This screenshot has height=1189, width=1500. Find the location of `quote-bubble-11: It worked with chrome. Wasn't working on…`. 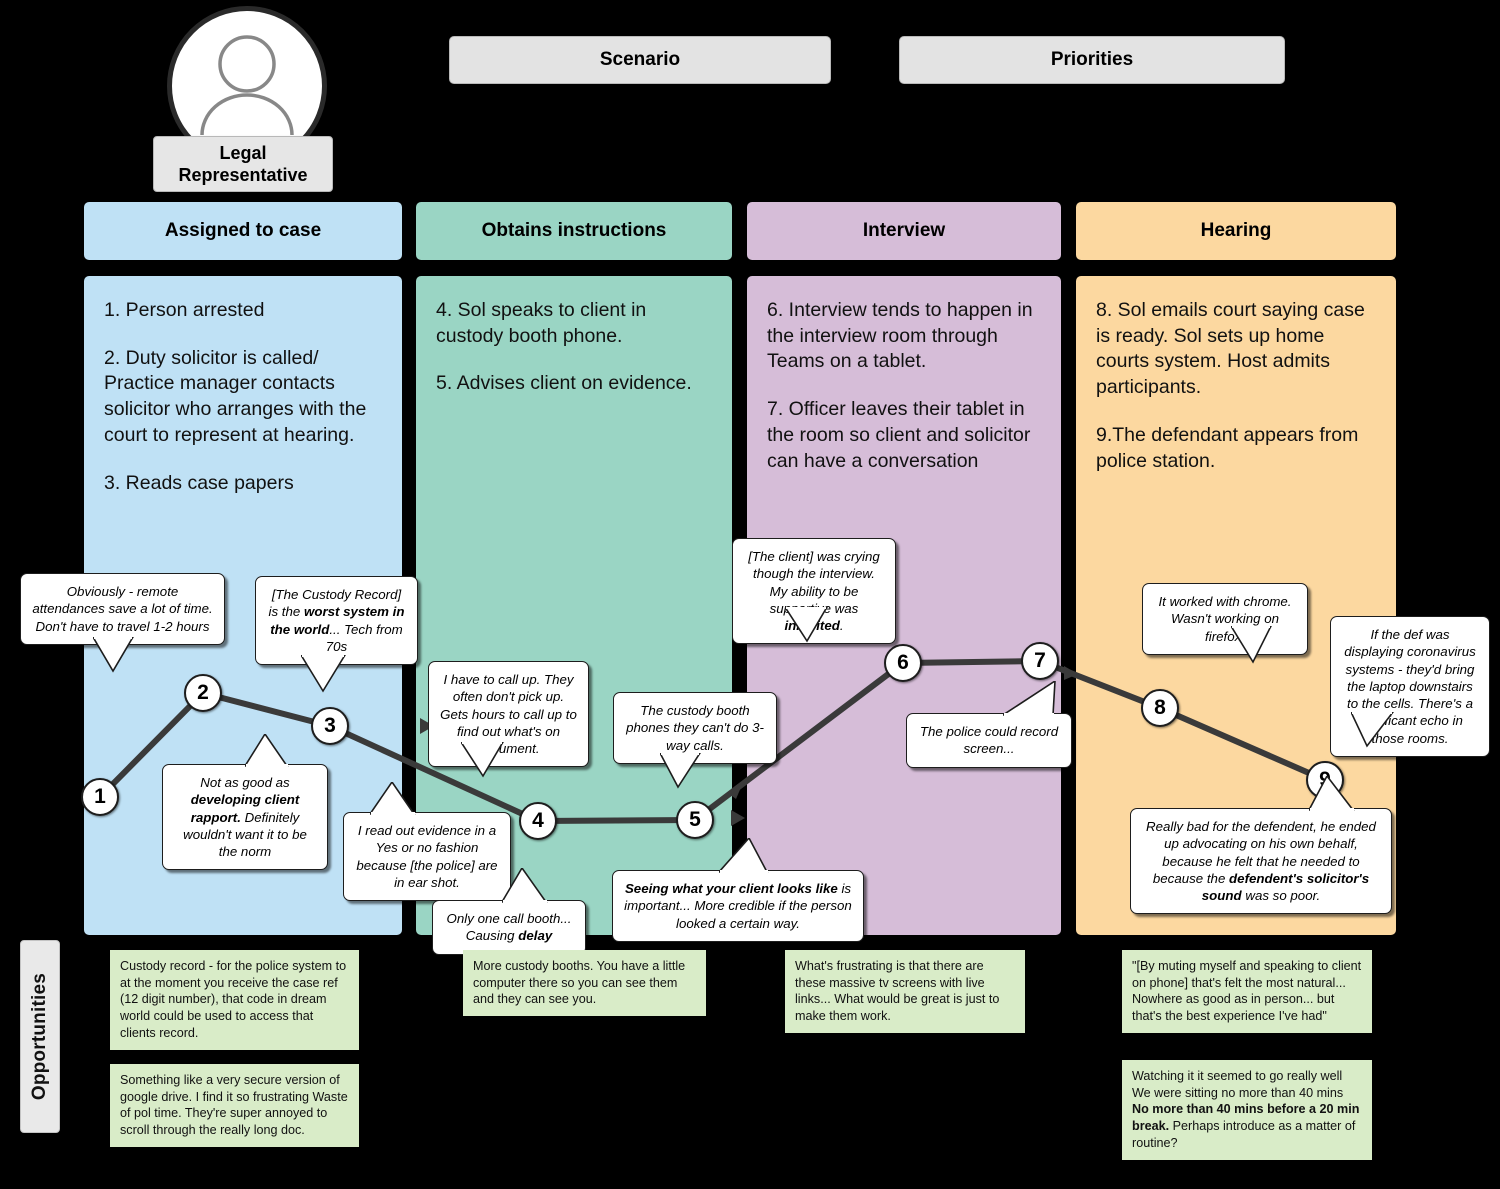

quote-bubble-11: It worked with chrome. Wasn't working on… is located at coordinates (1225, 623).